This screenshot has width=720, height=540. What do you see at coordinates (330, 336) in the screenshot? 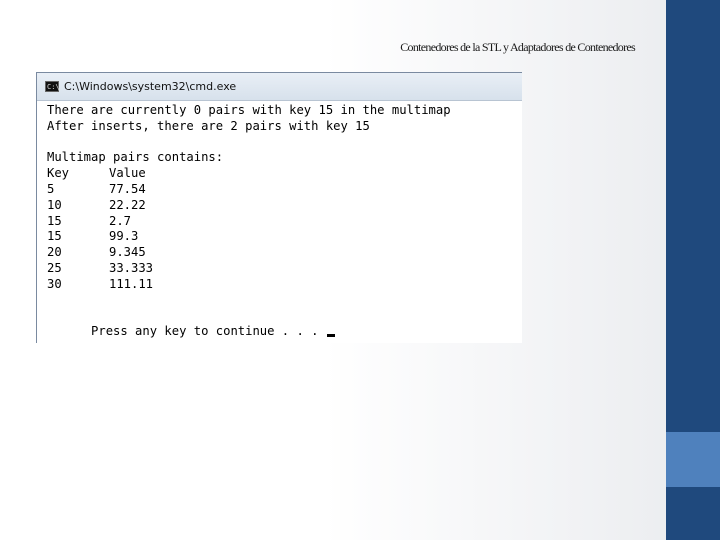
I see `text-cursor` at bounding box center [330, 336].